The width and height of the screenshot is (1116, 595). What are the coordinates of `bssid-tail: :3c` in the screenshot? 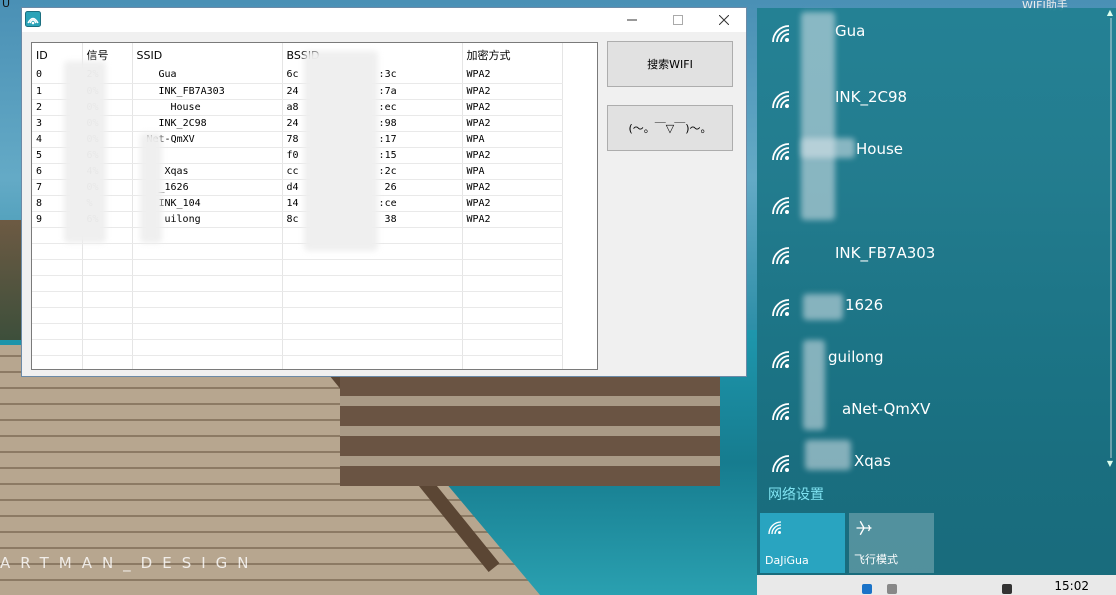 It's located at (387, 75).